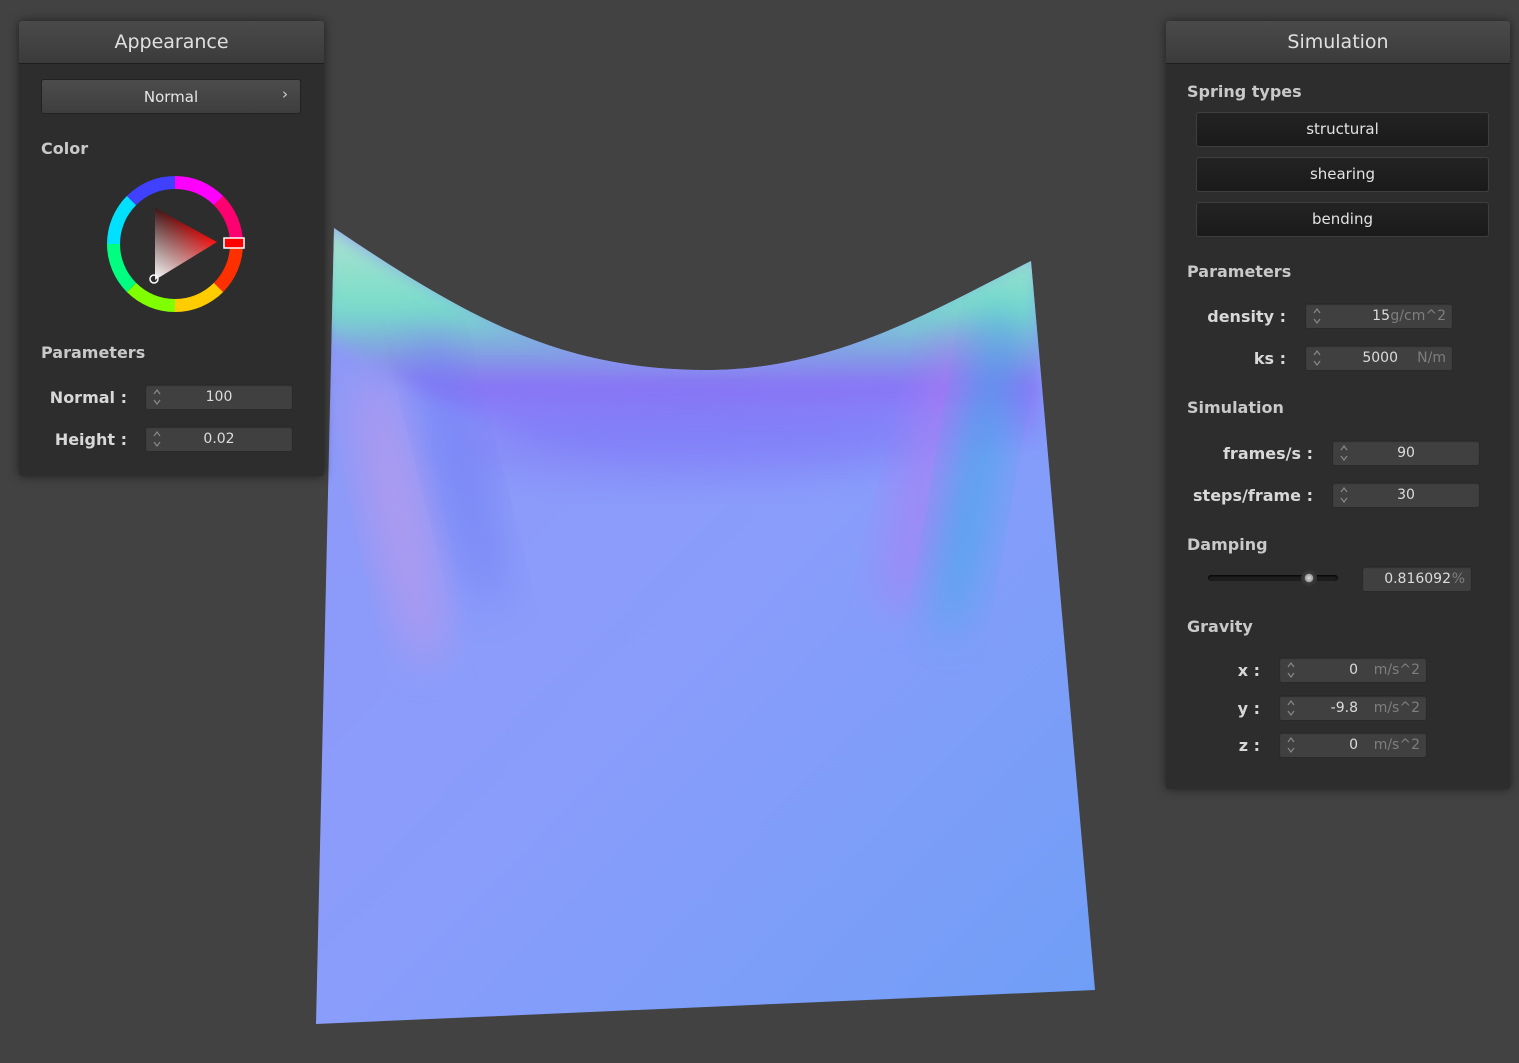  I want to click on structural-toggle: structural, so click(1342, 129).